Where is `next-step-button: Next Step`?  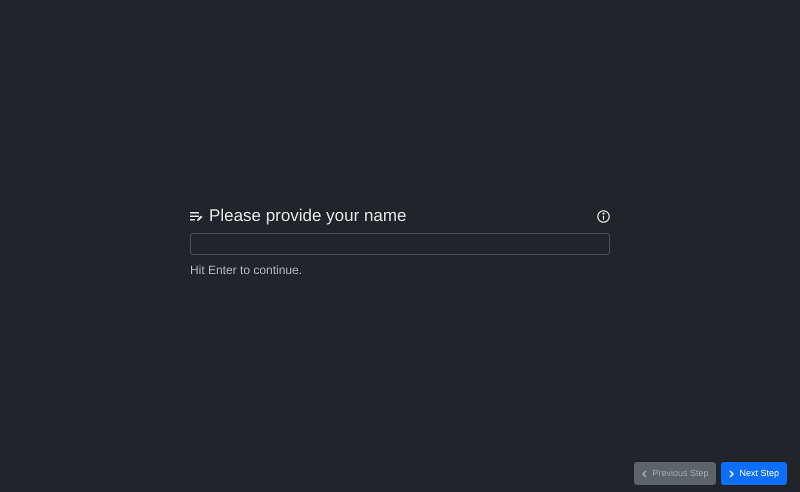
next-step-button: Next Step is located at coordinates (754, 473).